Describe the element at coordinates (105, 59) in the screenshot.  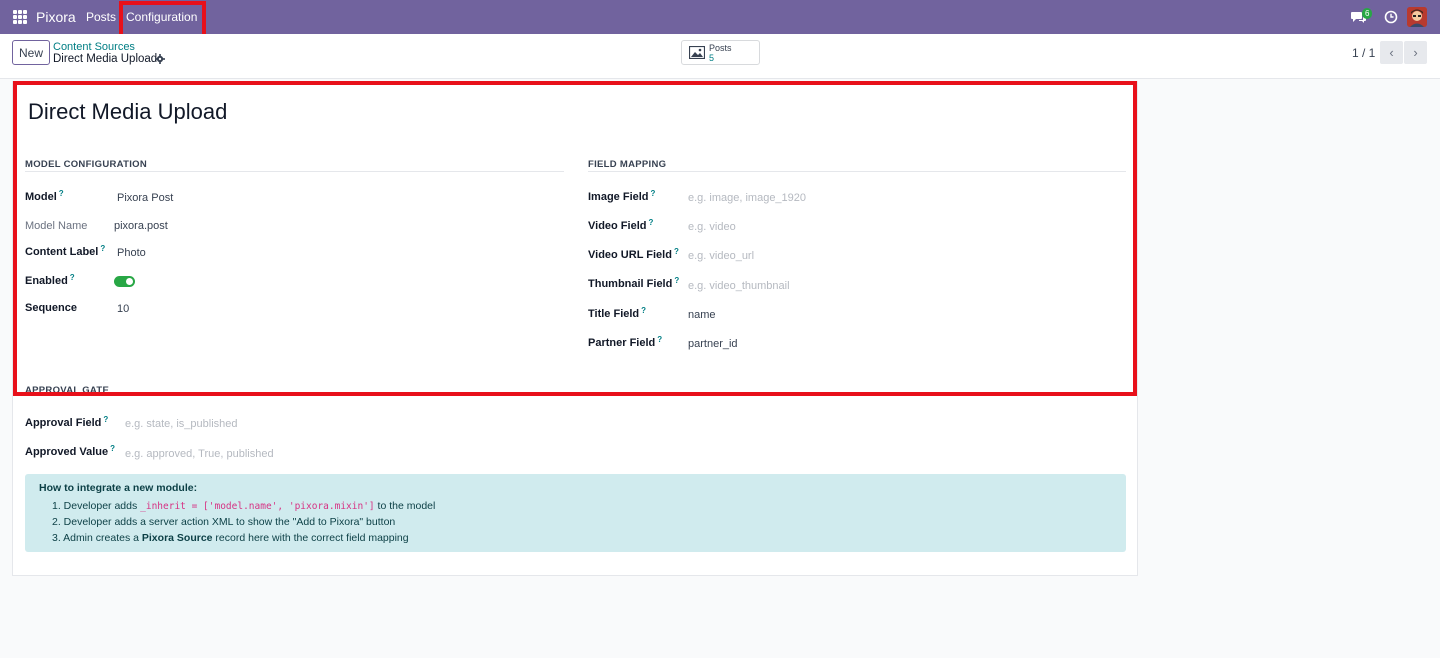
I see `breadcrumb-current: Direct Media Upload` at that location.